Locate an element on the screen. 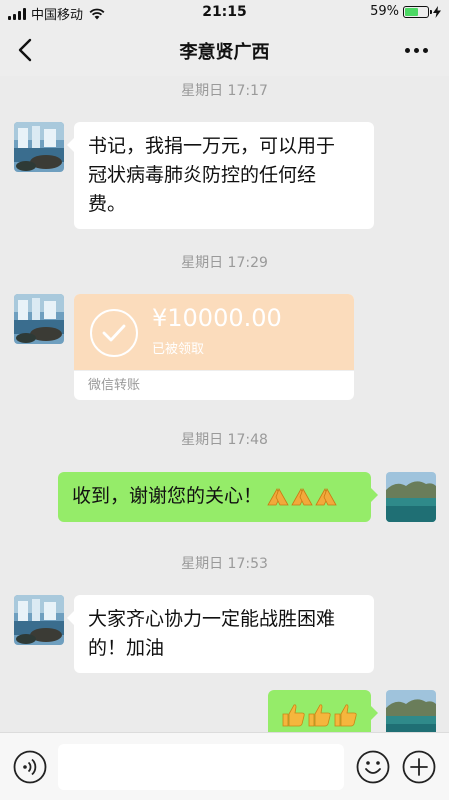 Image resolution: width=449 pixels, height=800 pixels. transfer-card-body: ¥10000.00 已被领取 is located at coordinates (214, 332).